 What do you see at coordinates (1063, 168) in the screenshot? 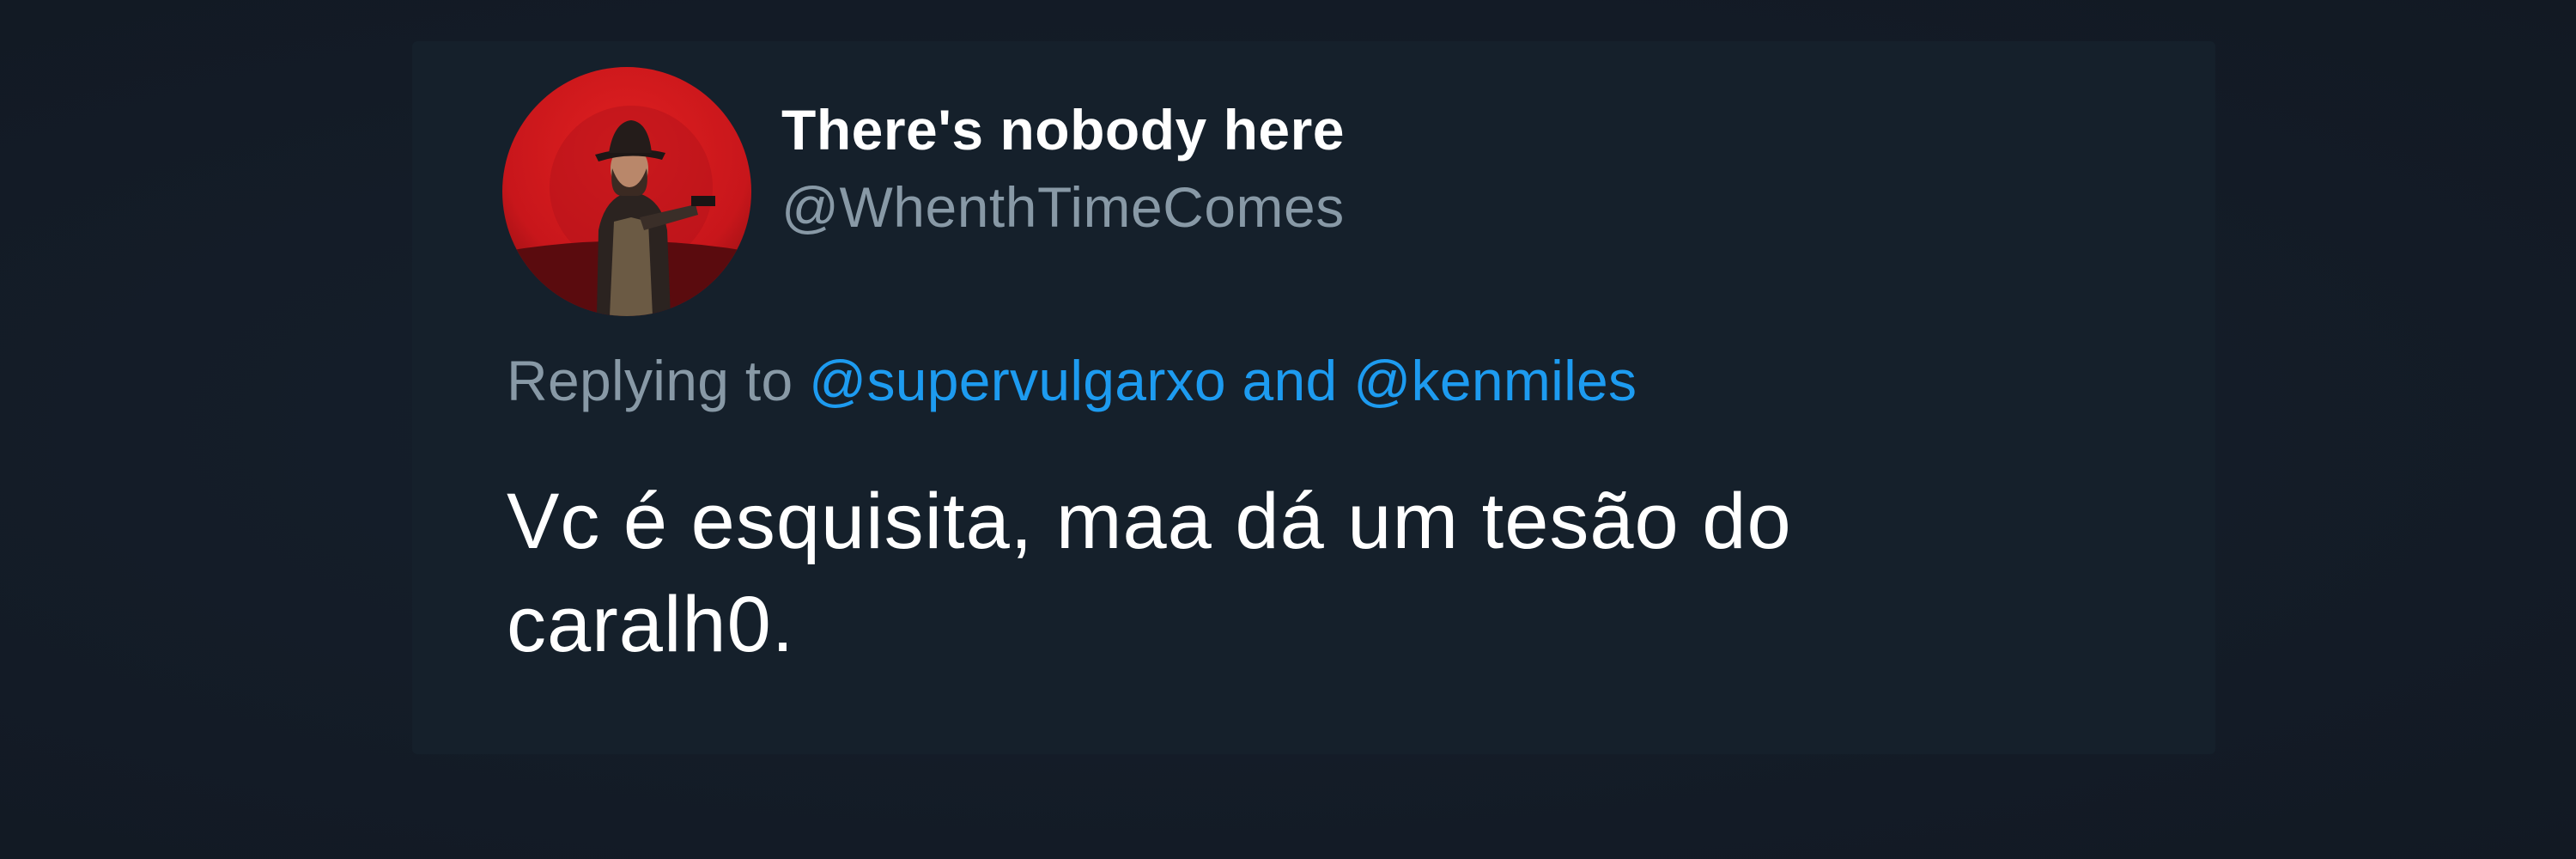
I see `user-info: There's nobody here @WhenthTimeComes` at bounding box center [1063, 168].